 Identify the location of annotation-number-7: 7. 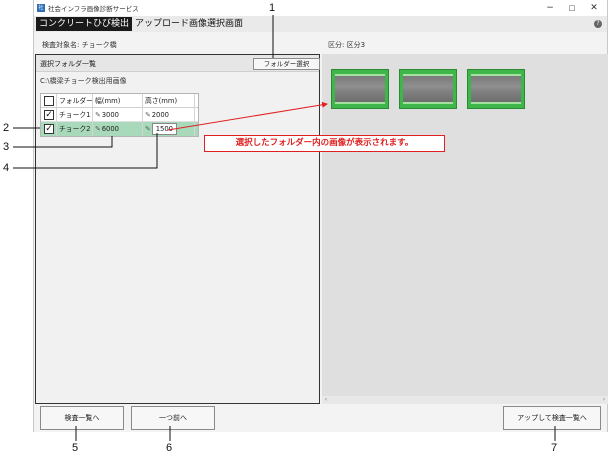
(554, 448).